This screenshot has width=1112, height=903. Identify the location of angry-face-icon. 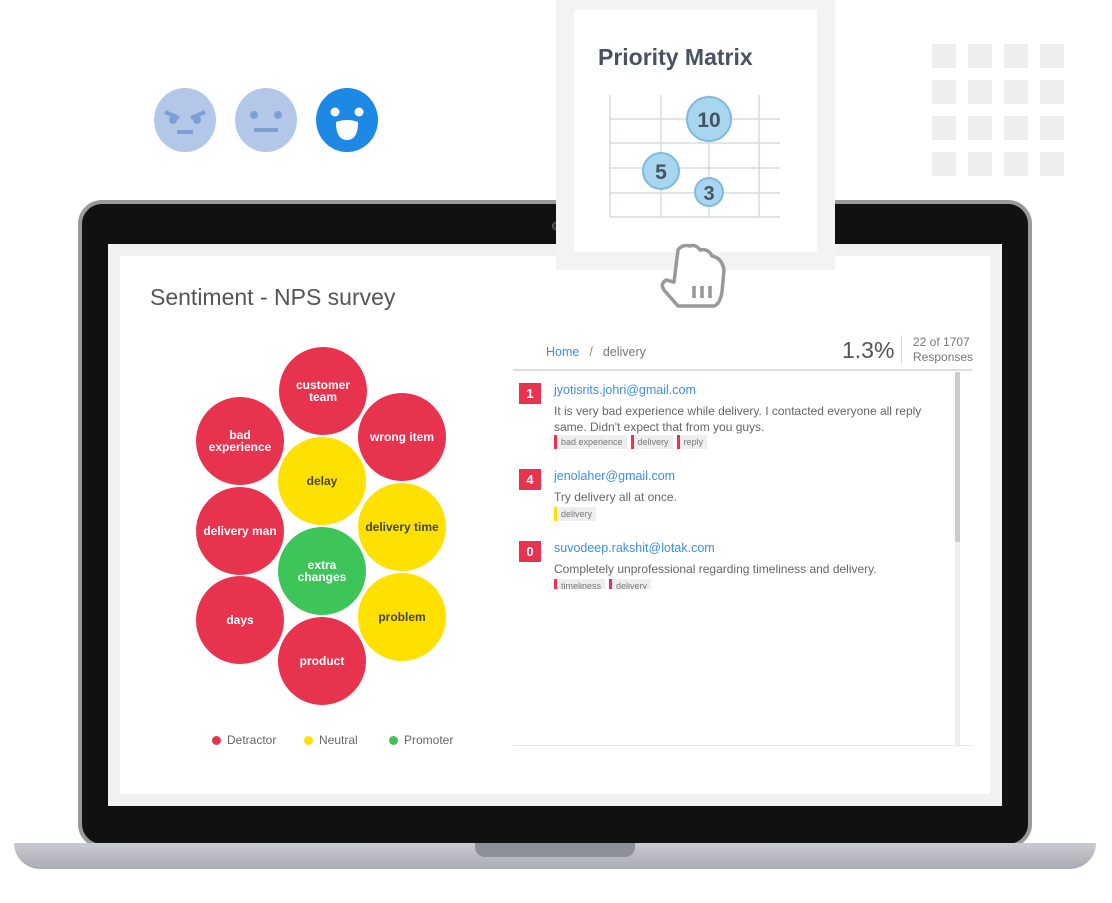
(185, 120).